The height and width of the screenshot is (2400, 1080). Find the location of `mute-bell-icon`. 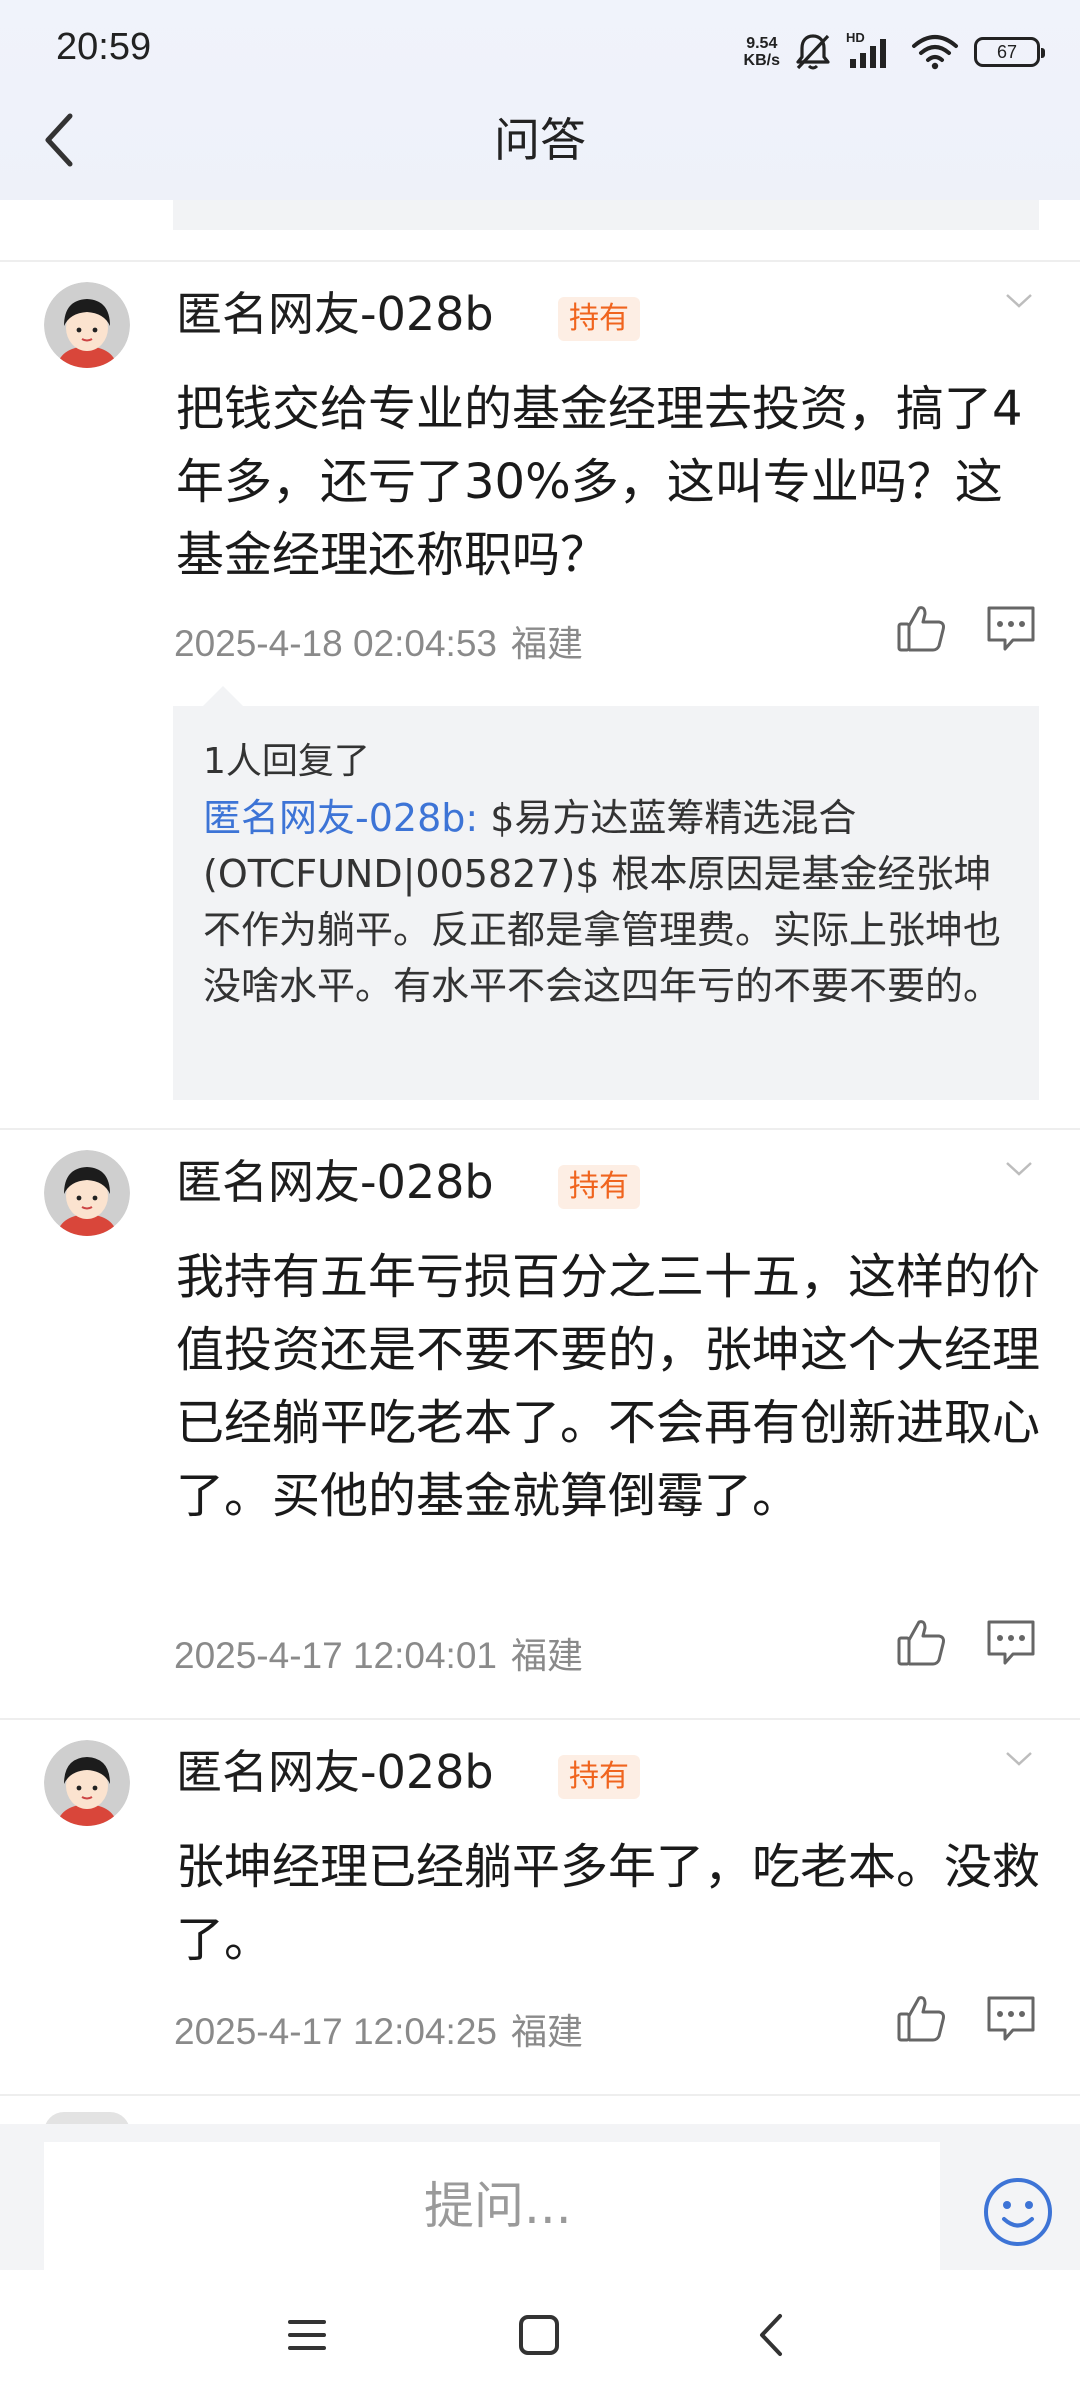

mute-bell-icon is located at coordinates (813, 52).